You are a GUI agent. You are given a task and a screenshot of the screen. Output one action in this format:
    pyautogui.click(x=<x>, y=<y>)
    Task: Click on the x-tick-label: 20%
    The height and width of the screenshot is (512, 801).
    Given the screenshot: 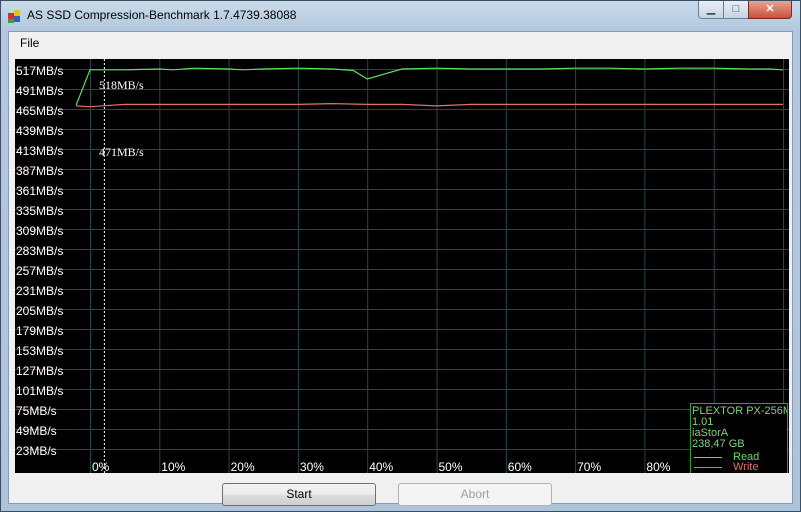 What is the action you would take?
    pyautogui.click(x=243, y=466)
    